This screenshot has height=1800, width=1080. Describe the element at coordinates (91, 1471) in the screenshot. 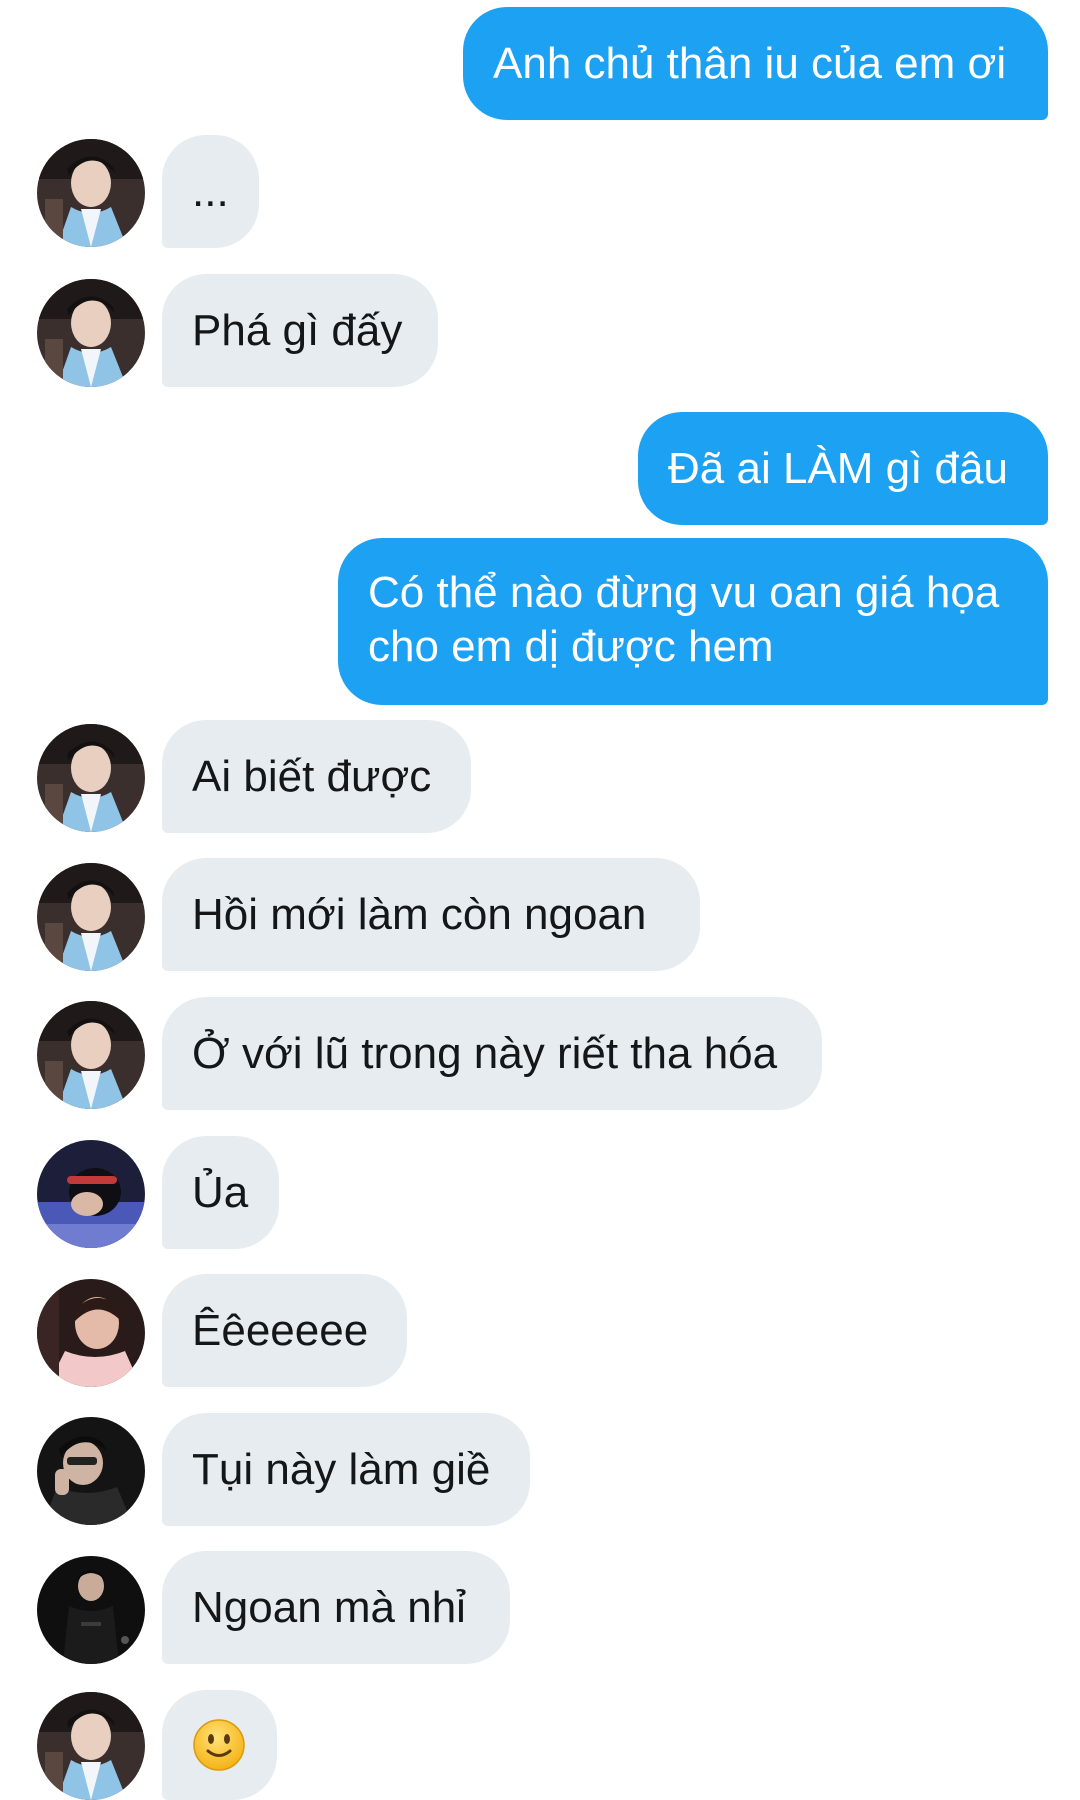

I see `avatar-dark-hoodie` at that location.